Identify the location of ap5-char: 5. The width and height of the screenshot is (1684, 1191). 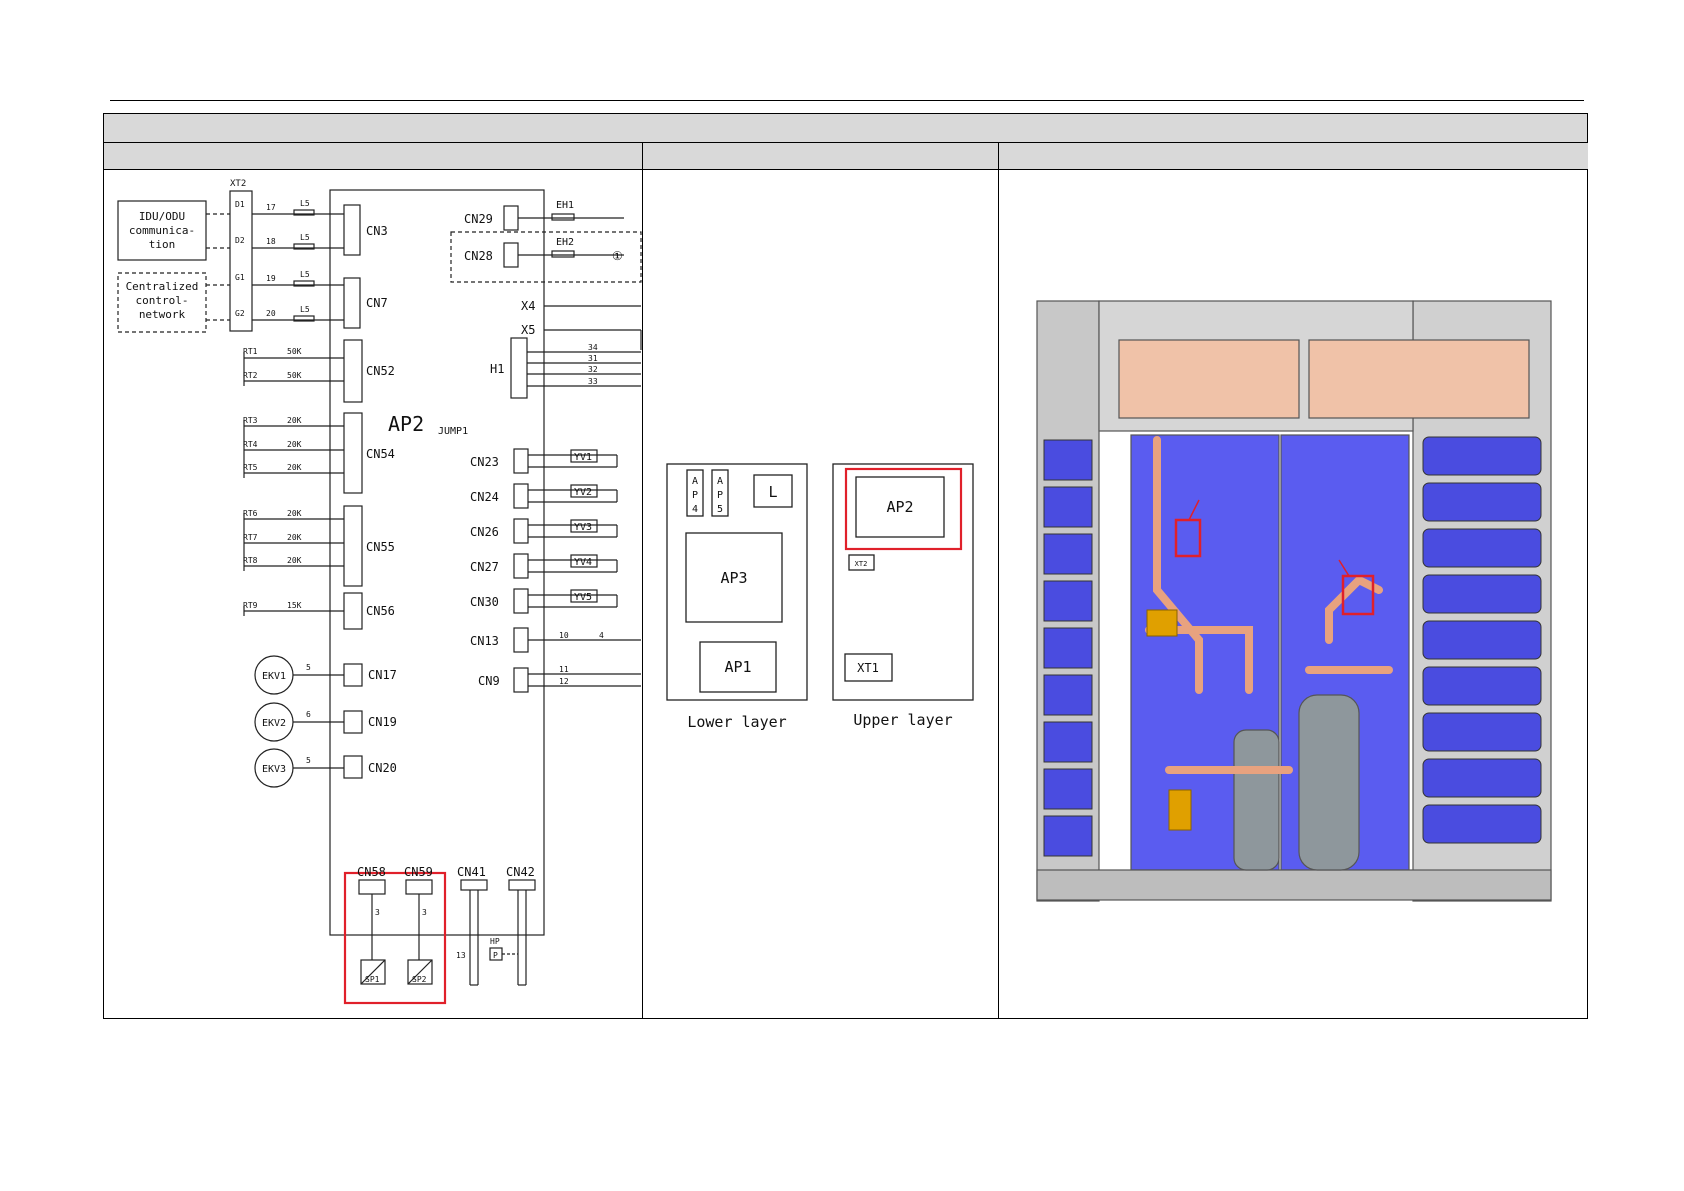
(720, 509).